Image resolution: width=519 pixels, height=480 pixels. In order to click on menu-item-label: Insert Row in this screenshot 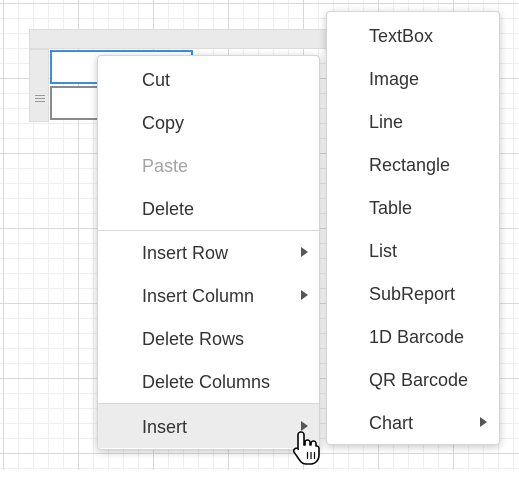, I will do `click(185, 253)`.